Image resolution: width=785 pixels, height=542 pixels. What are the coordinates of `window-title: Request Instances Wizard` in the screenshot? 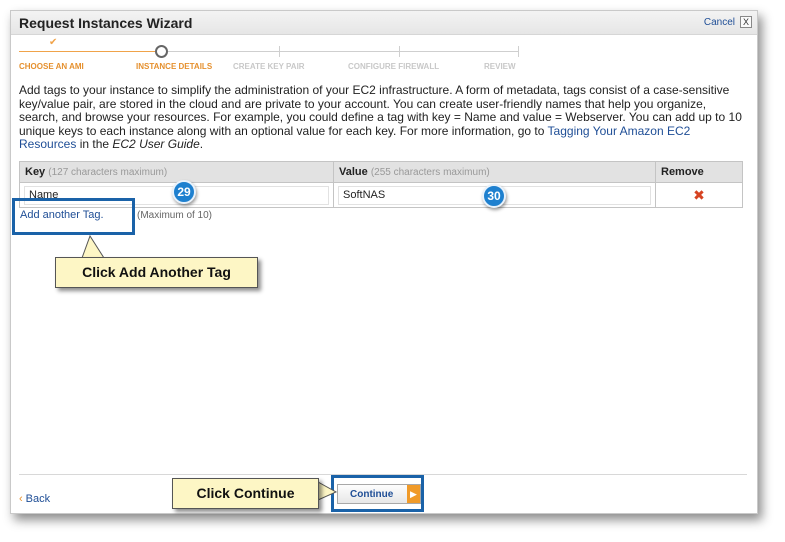 It's located at (106, 23).